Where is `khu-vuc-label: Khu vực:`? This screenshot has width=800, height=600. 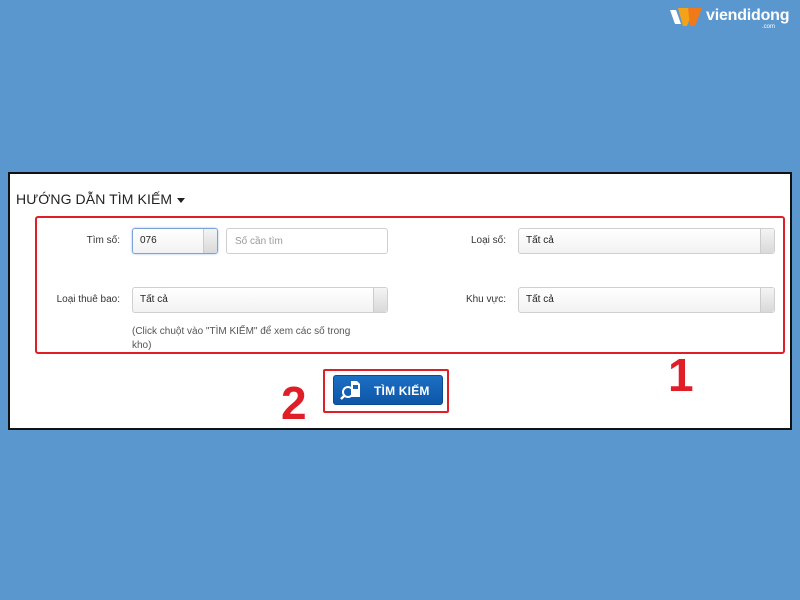 khu-vuc-label: Khu vực: is located at coordinates (485, 299).